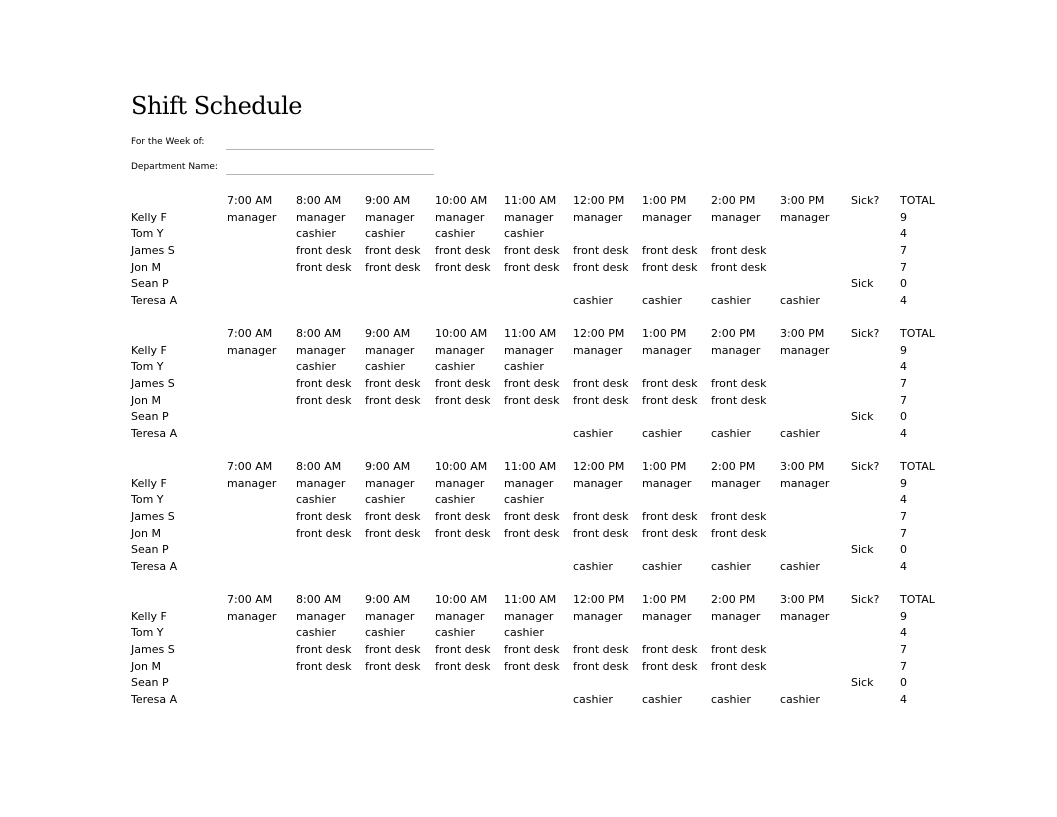  I want to click on column-header: 9:00 AM, so click(388, 599).